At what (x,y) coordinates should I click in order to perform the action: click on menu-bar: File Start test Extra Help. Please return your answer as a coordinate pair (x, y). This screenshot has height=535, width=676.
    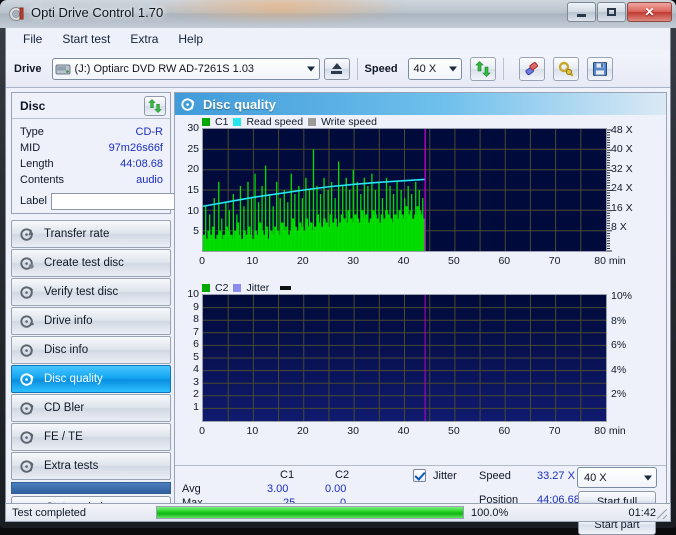
    Looking at the image, I should click on (338, 39).